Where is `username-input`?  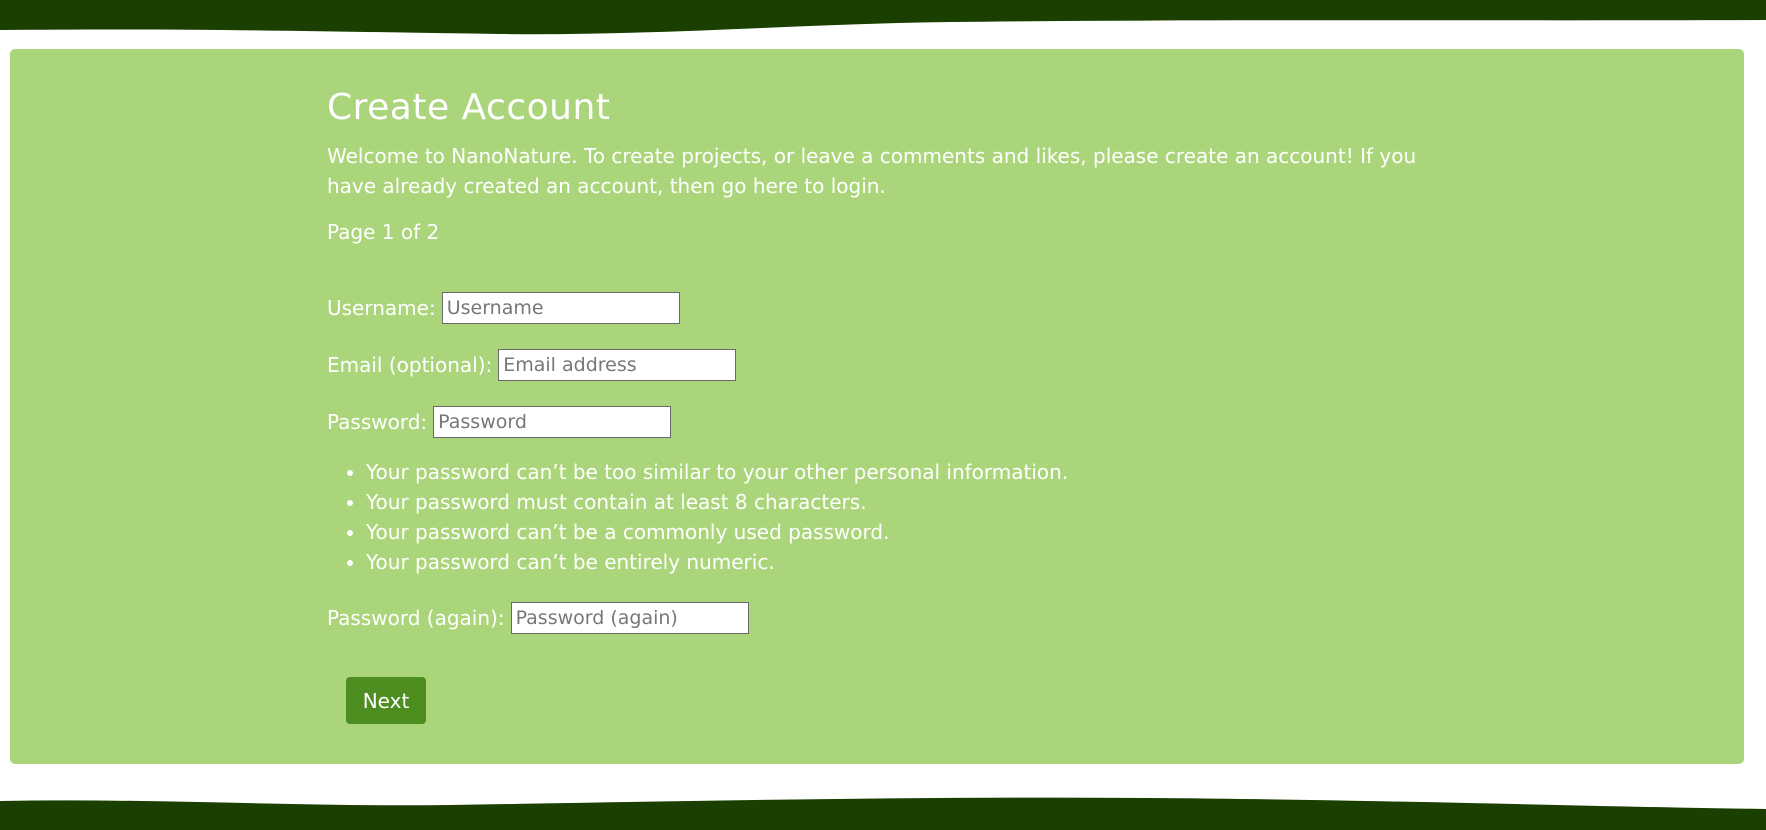
username-input is located at coordinates (560, 308).